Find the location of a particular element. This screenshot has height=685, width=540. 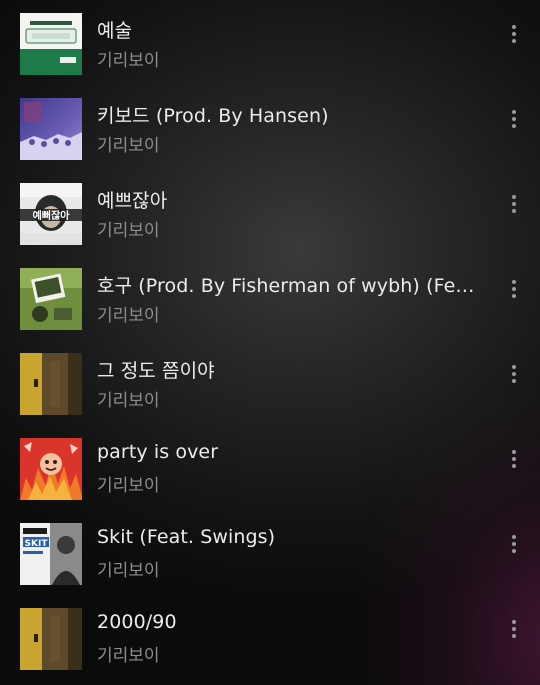

album-cover-skit-icon: SKIT is located at coordinates (51, 554).